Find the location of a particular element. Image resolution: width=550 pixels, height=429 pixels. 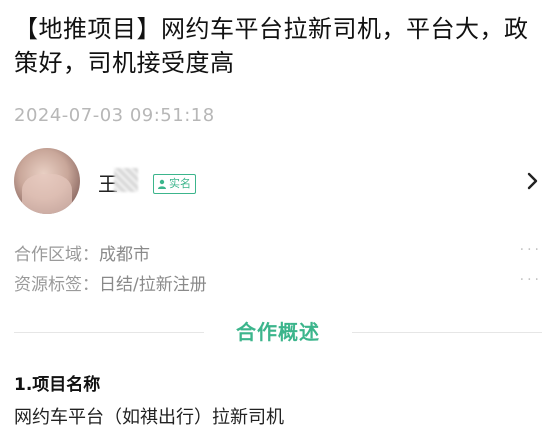

divider is located at coordinates (447, 332).